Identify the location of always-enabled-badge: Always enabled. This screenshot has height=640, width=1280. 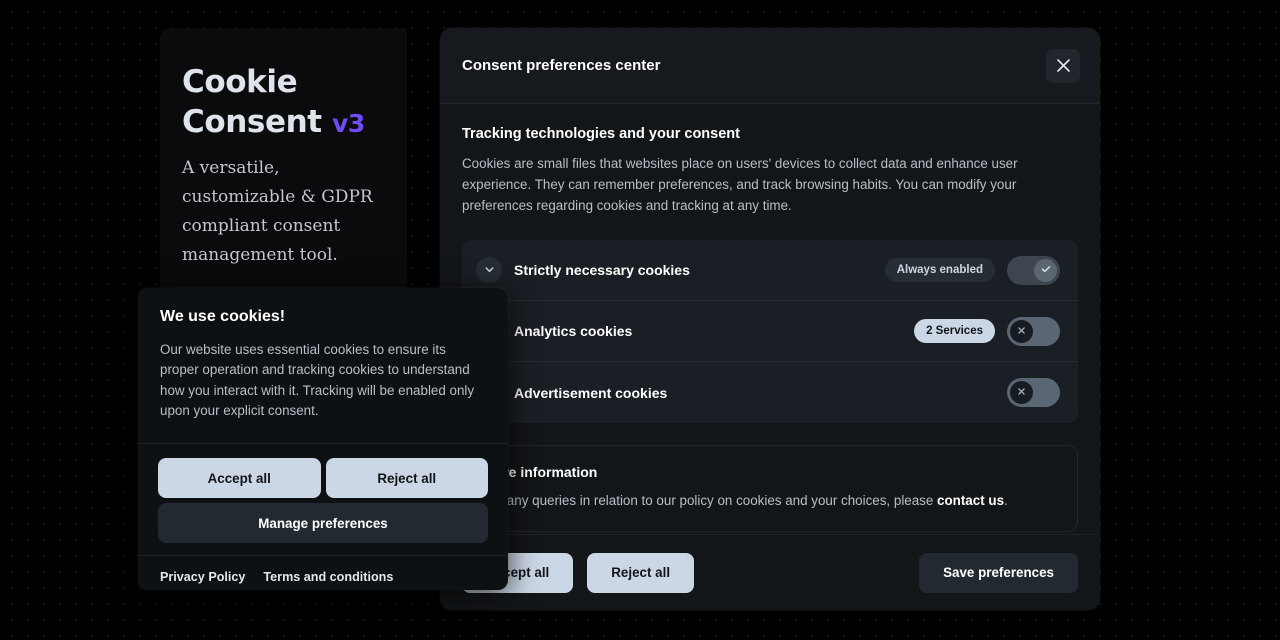
(939, 270).